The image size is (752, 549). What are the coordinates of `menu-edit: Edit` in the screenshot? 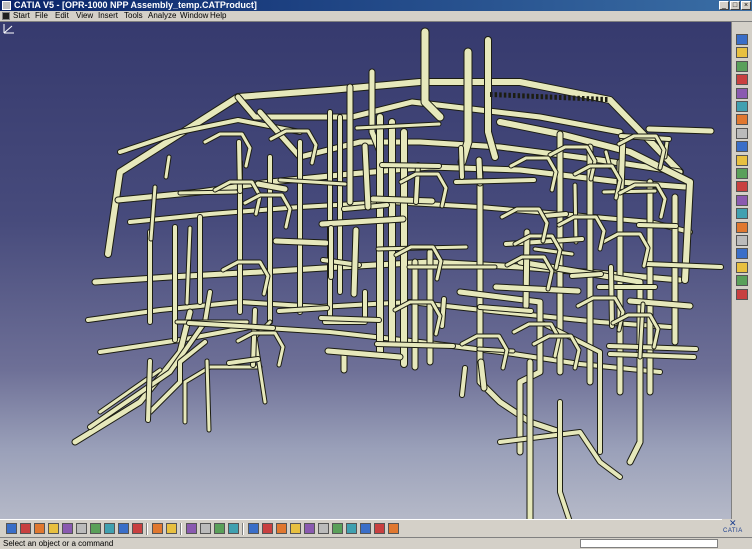 It's located at (62, 16).